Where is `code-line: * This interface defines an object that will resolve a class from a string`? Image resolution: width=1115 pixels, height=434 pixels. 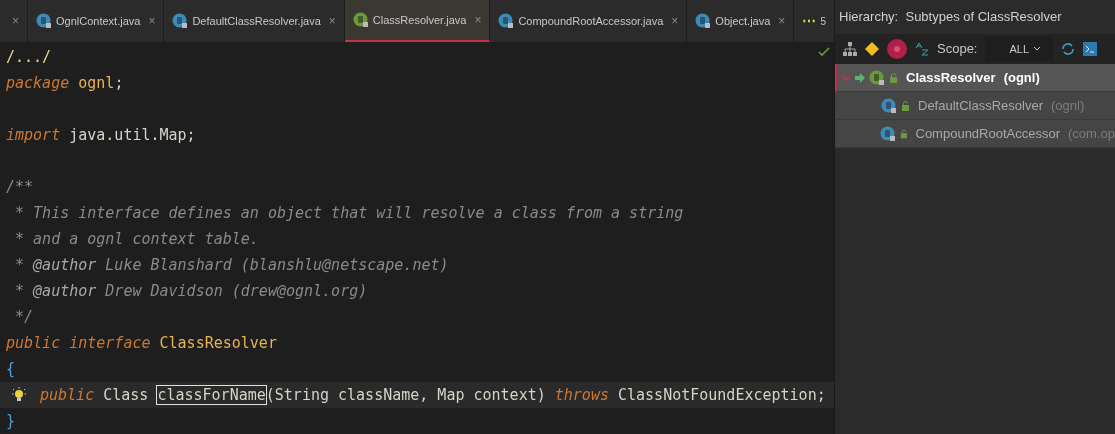
code-line: * This interface defines an object that will resolve a class from a string is located at coordinates (349, 213).